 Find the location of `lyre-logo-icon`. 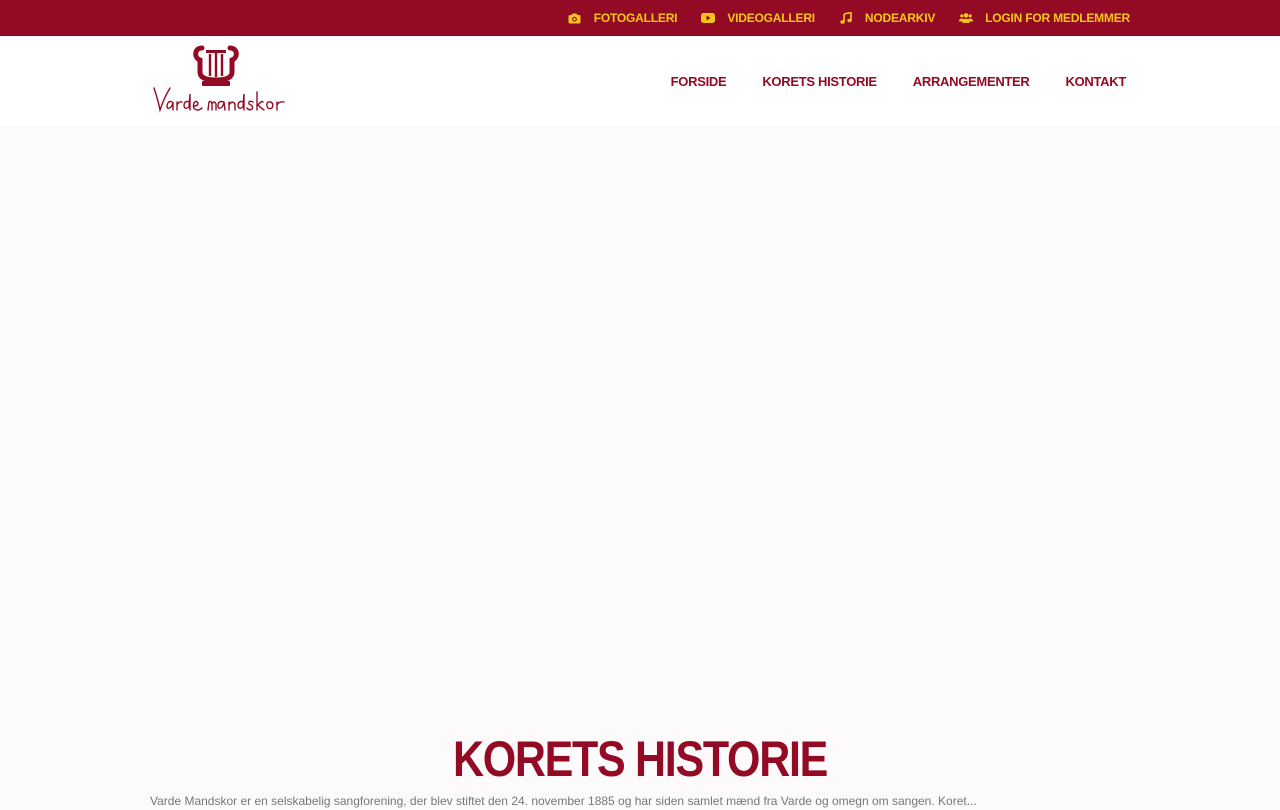

lyre-logo-icon is located at coordinates (219, 79).